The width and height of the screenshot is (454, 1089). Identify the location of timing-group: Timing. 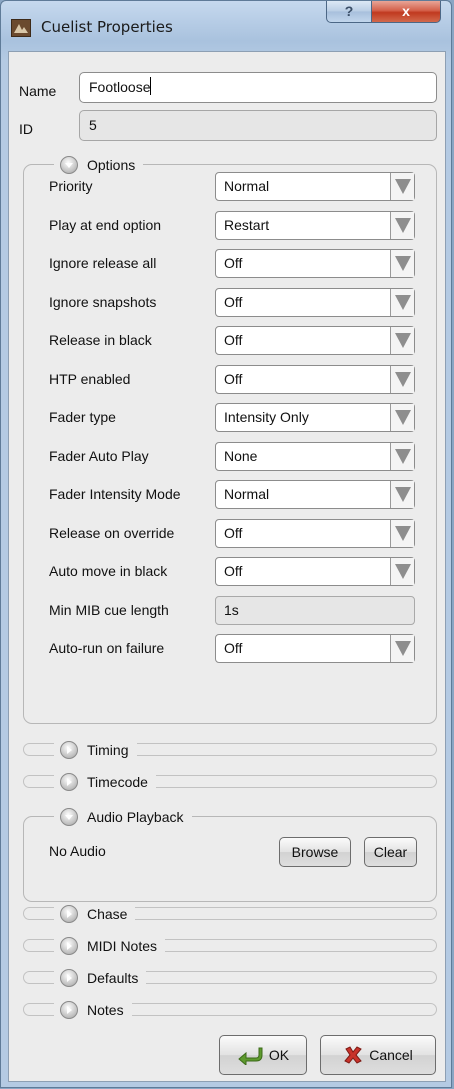
(230, 750).